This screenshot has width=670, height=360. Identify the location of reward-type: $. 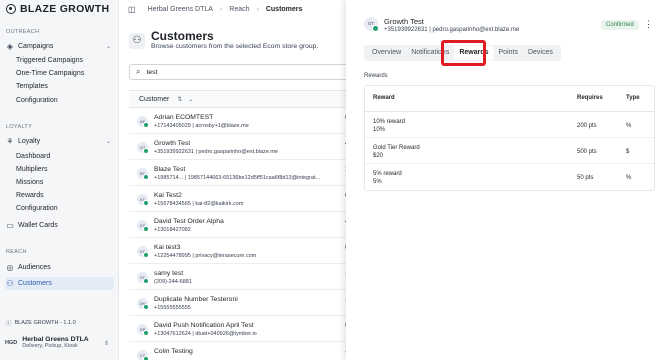
(628, 152).